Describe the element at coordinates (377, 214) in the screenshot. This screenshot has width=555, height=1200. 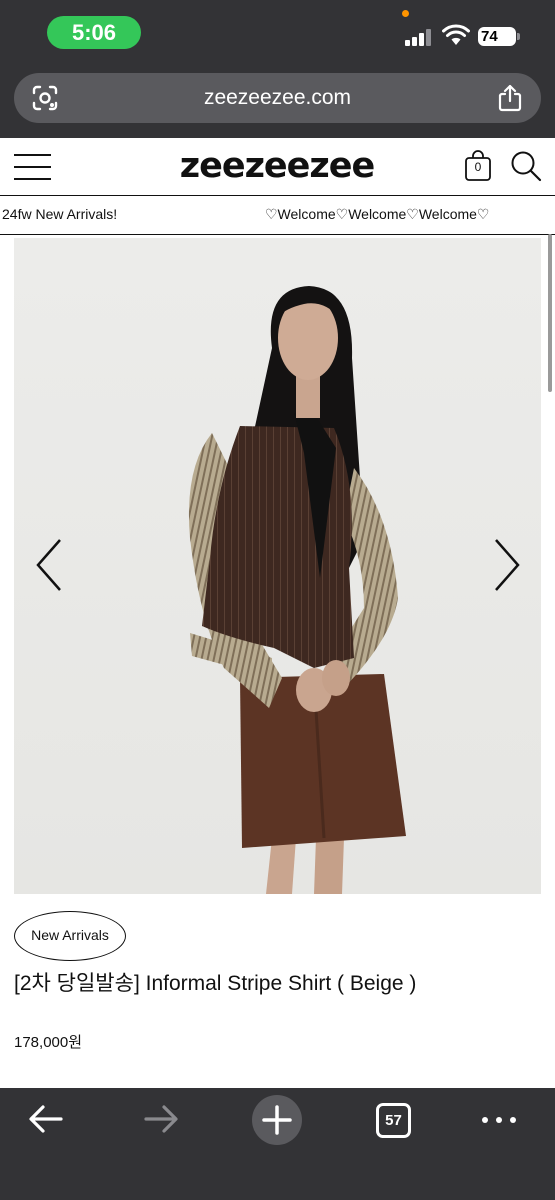
I see `marquee-text-welcome: ♡Welcome♡Welcome♡Welcome♡` at that location.